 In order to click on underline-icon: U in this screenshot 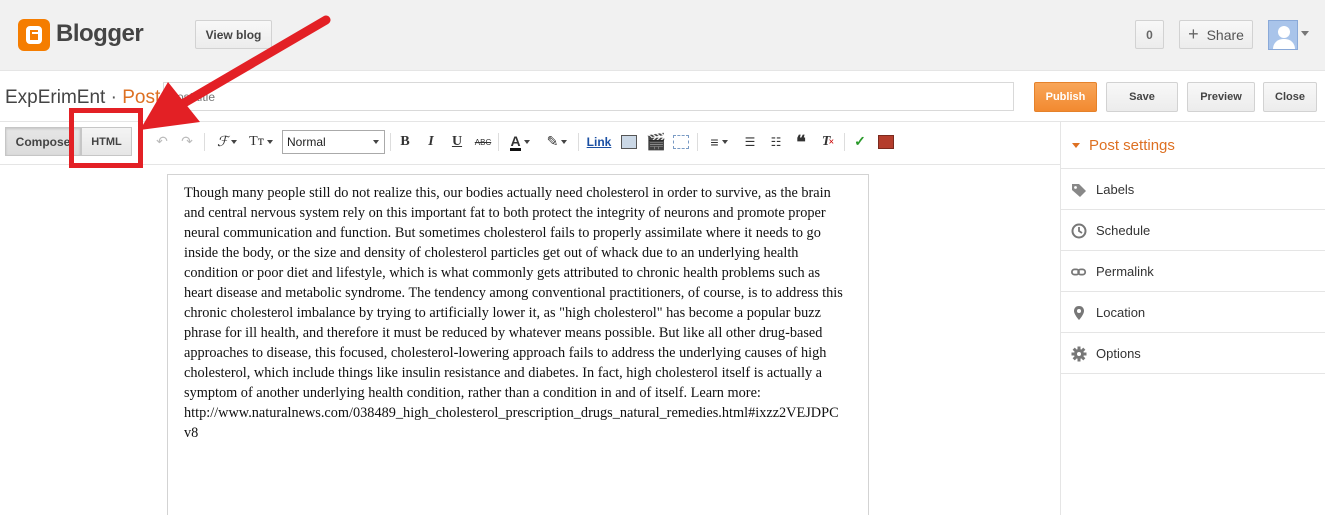, I will do `click(457, 142)`.